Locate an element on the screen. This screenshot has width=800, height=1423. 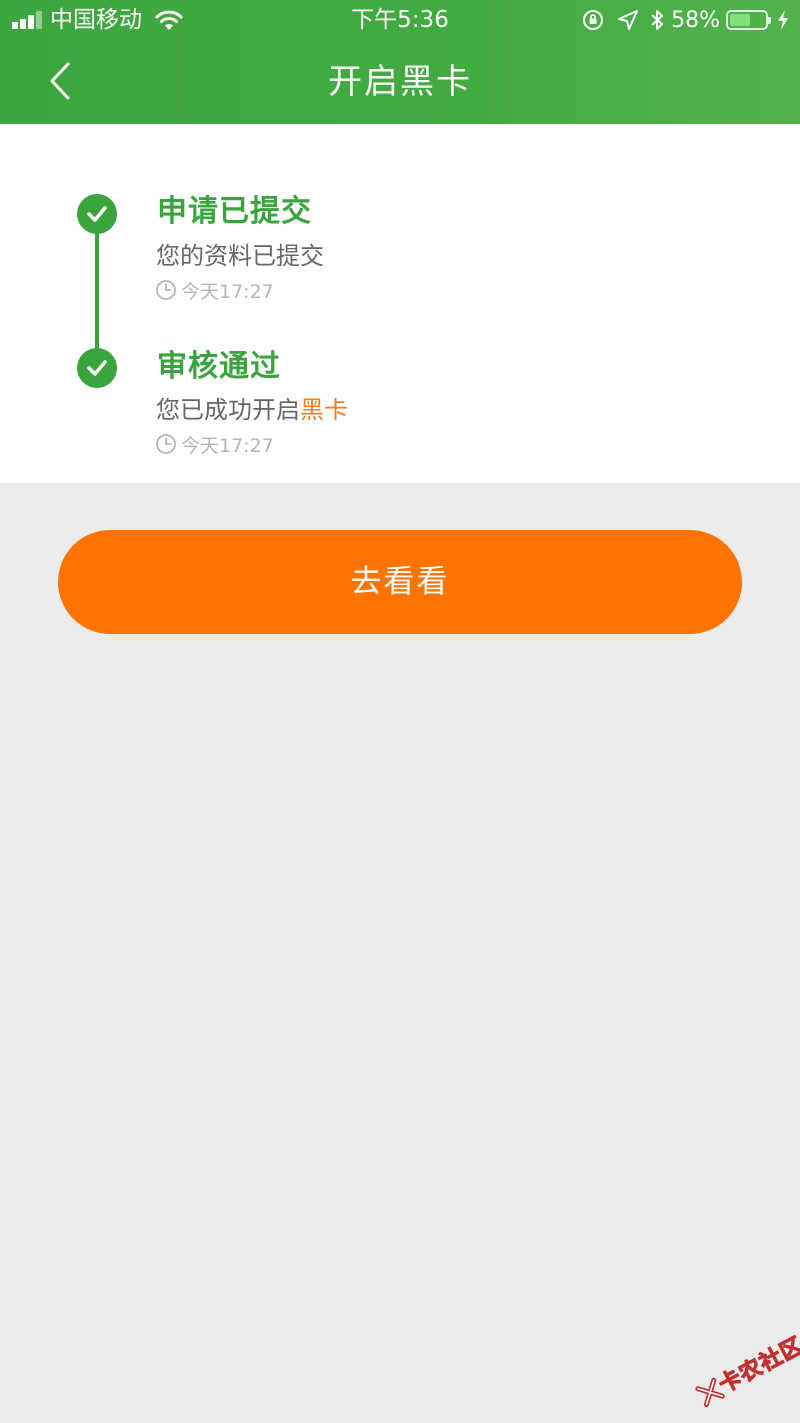
step-description: 您已成功开启黑卡 is located at coordinates (252, 410).